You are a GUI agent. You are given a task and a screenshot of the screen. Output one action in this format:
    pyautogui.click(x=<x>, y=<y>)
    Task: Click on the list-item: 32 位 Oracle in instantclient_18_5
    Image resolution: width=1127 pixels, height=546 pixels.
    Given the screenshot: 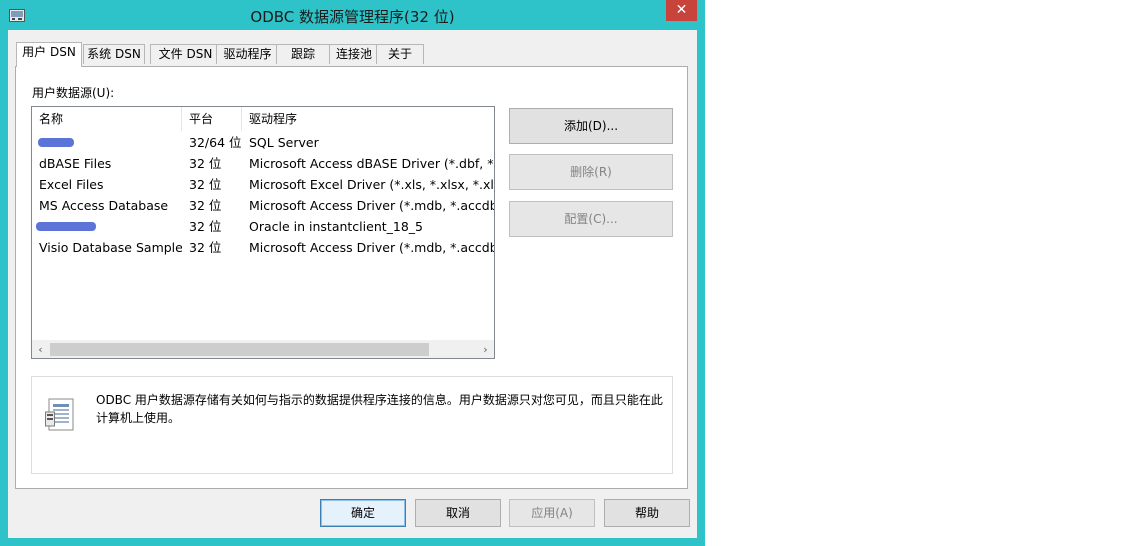 What is the action you would take?
    pyautogui.click(x=263, y=226)
    